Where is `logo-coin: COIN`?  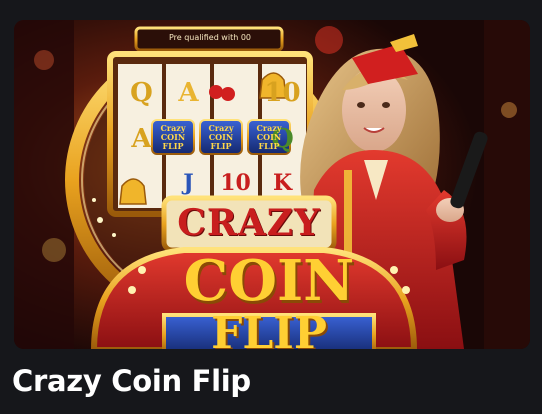
logo-coin: COIN is located at coordinates (269, 281).